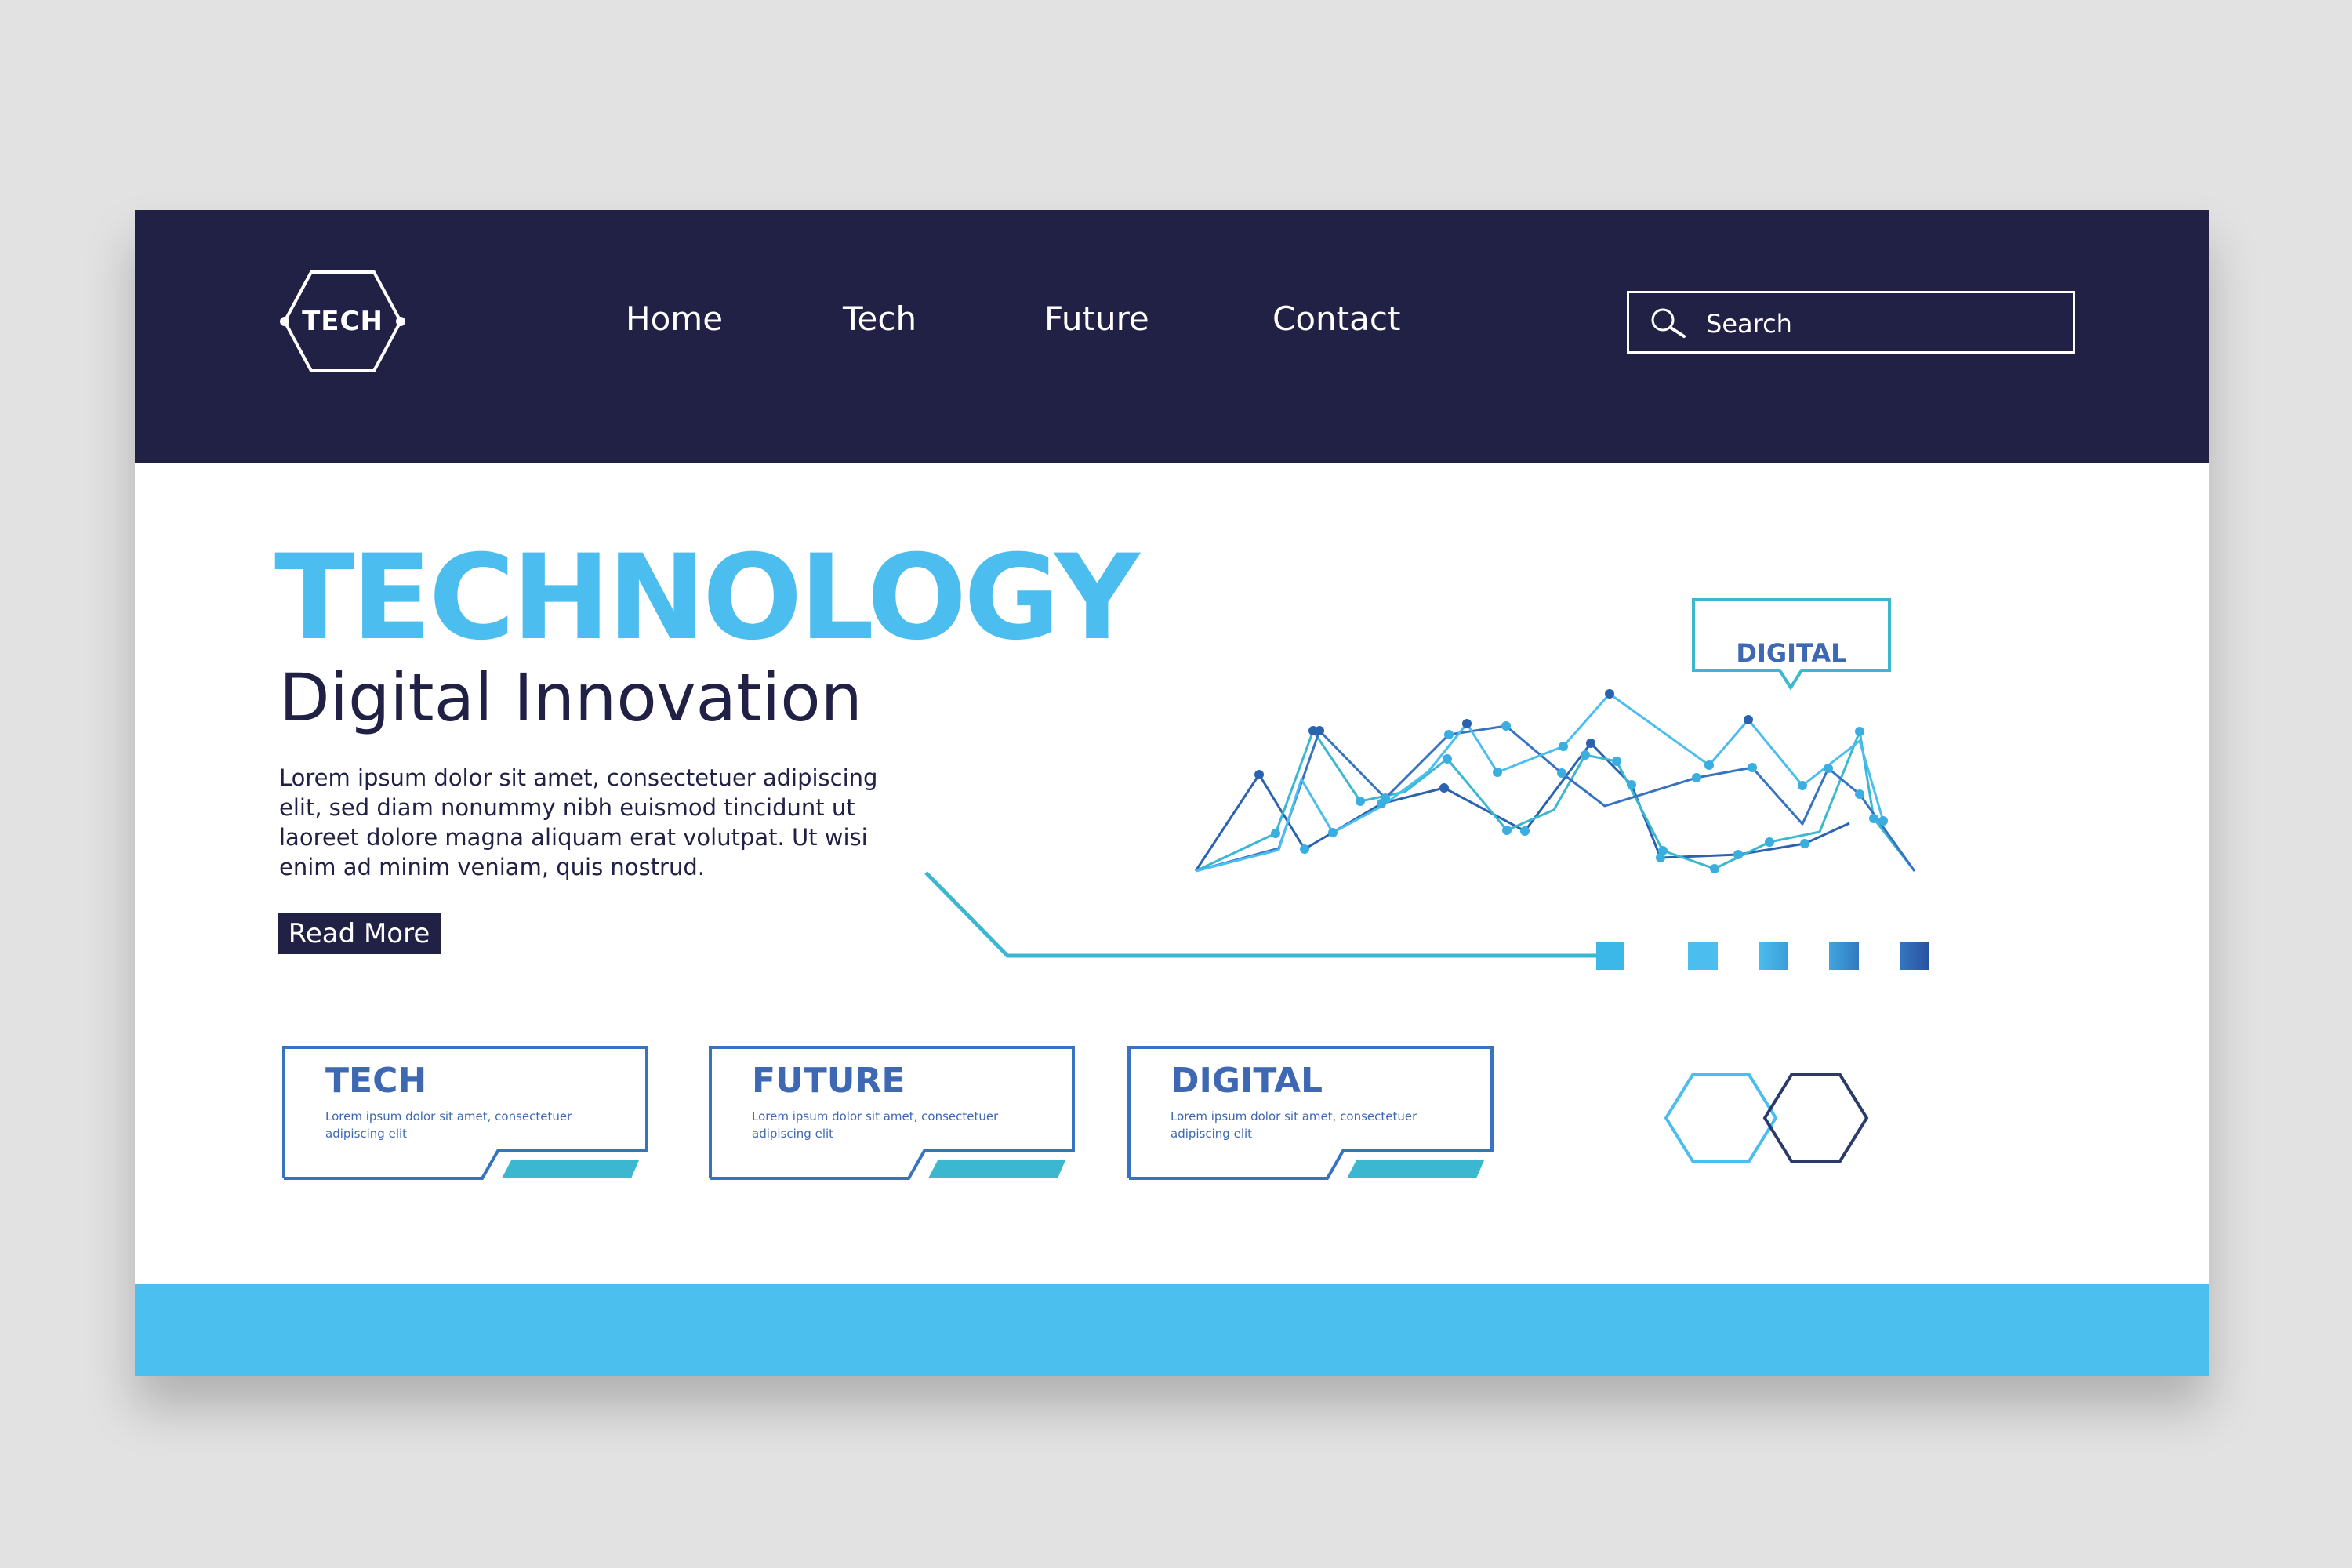 The image size is (2352, 1568). Describe the element at coordinates (1791, 653) in the screenshot. I see `callout-label: DIGITAL` at that location.